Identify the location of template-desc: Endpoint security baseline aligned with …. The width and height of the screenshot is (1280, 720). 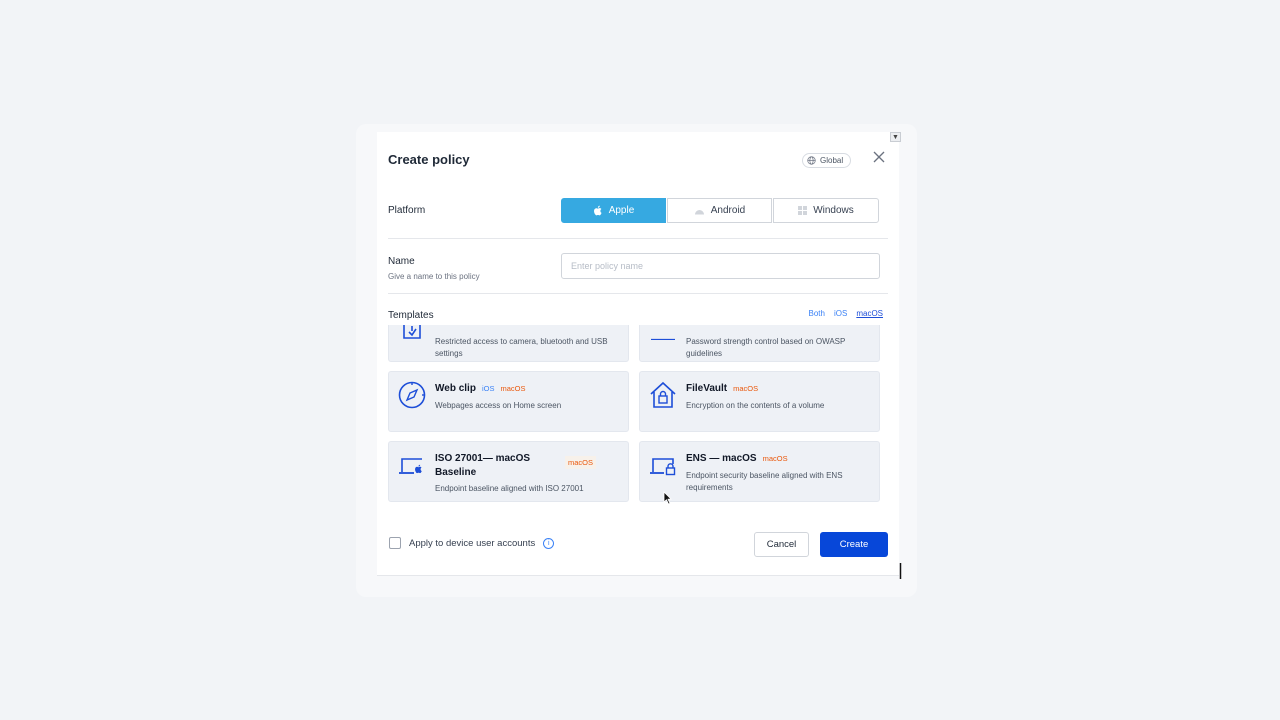
(764, 481).